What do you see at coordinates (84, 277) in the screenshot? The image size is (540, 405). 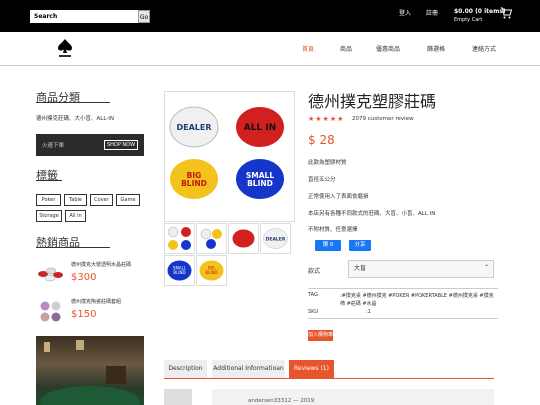 I see `hot-item-price: $300` at bounding box center [84, 277].